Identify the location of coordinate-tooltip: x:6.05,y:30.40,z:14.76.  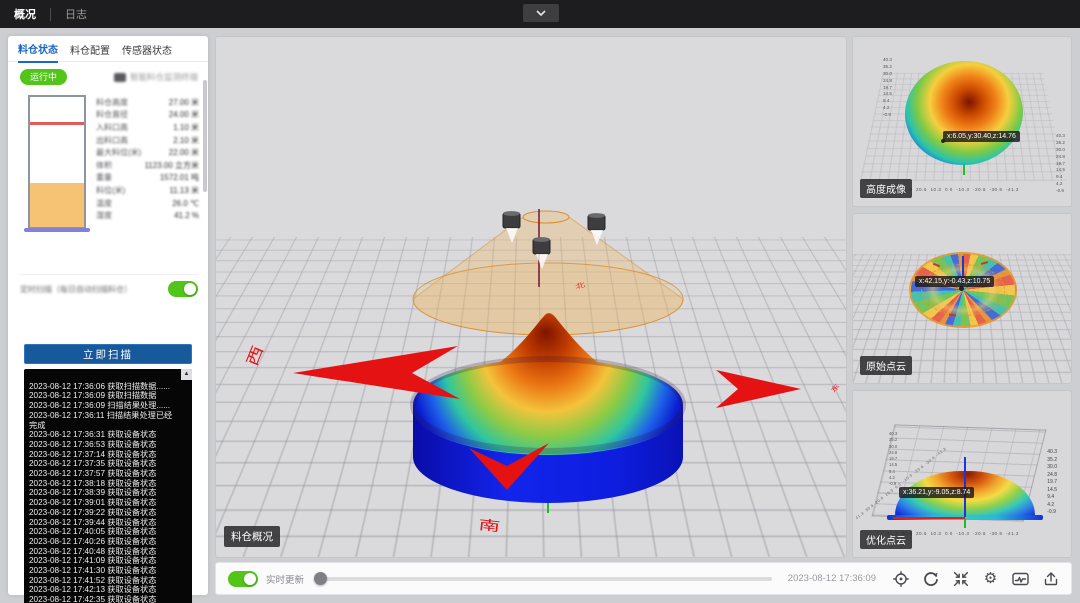
(981, 136).